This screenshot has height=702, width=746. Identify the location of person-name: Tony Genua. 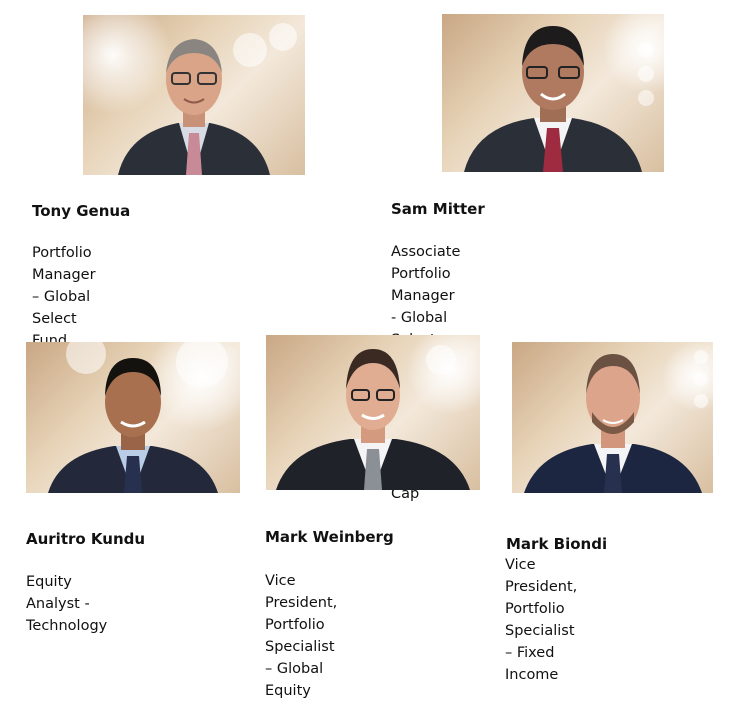
(81, 211).